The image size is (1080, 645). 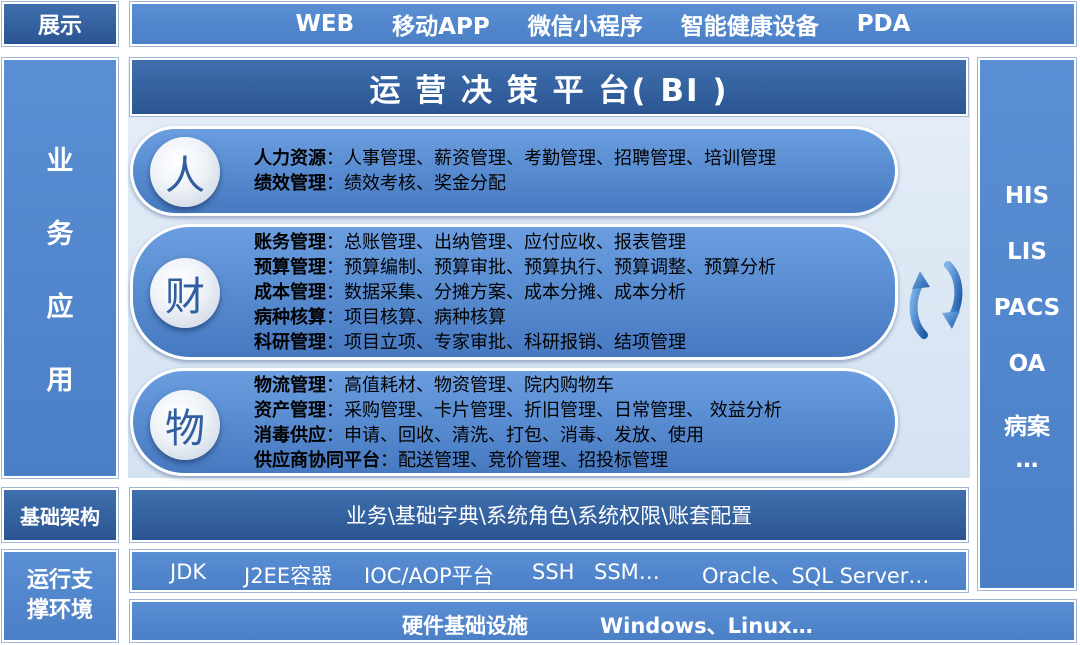 What do you see at coordinates (515, 267) in the screenshot?
I see `module-row: 预算管理：预算编制、预算审批、预算执行、预算调整、预算分析` at bounding box center [515, 267].